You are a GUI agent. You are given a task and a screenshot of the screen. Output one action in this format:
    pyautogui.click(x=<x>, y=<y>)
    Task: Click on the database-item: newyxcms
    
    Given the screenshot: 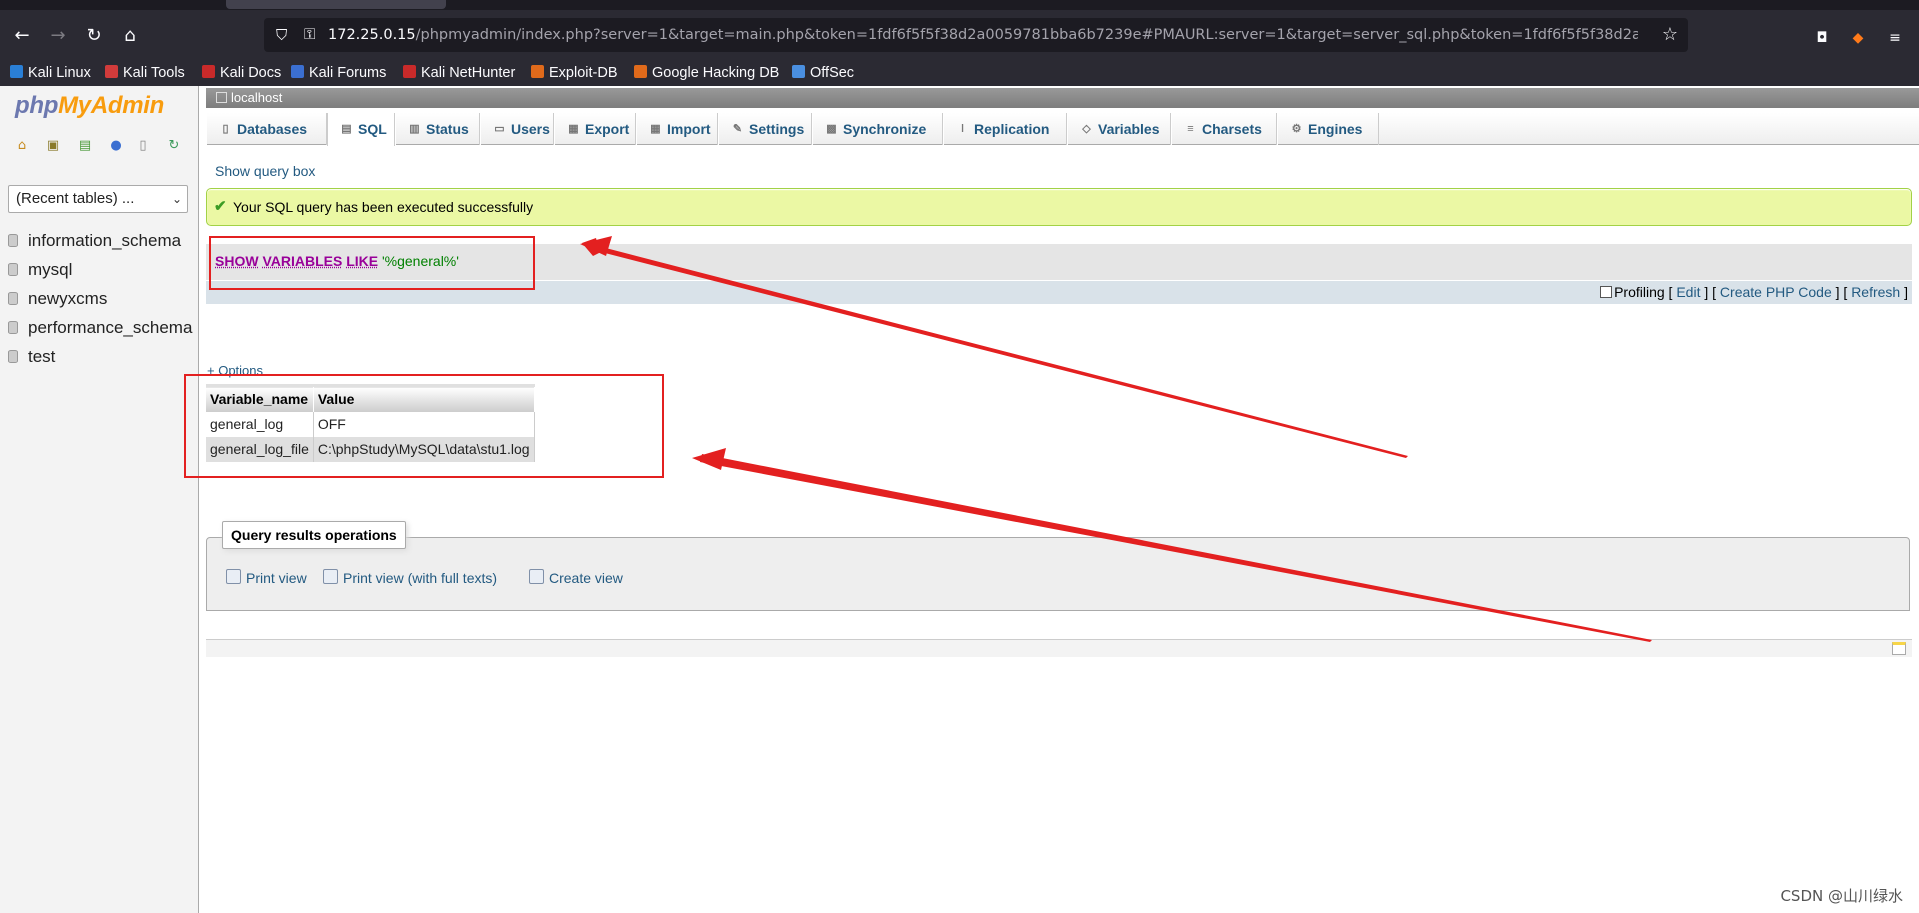 What is the action you would take?
    pyautogui.click(x=99, y=298)
    